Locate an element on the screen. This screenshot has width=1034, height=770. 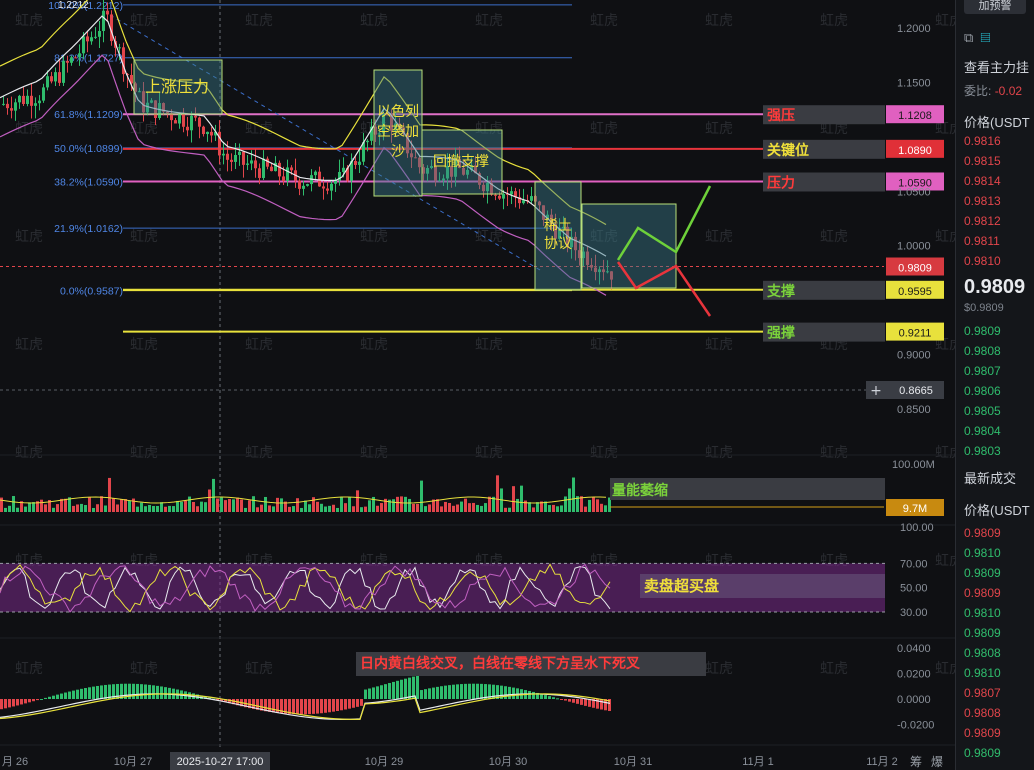
ratio-label: 委比: is located at coordinates (978, 91).